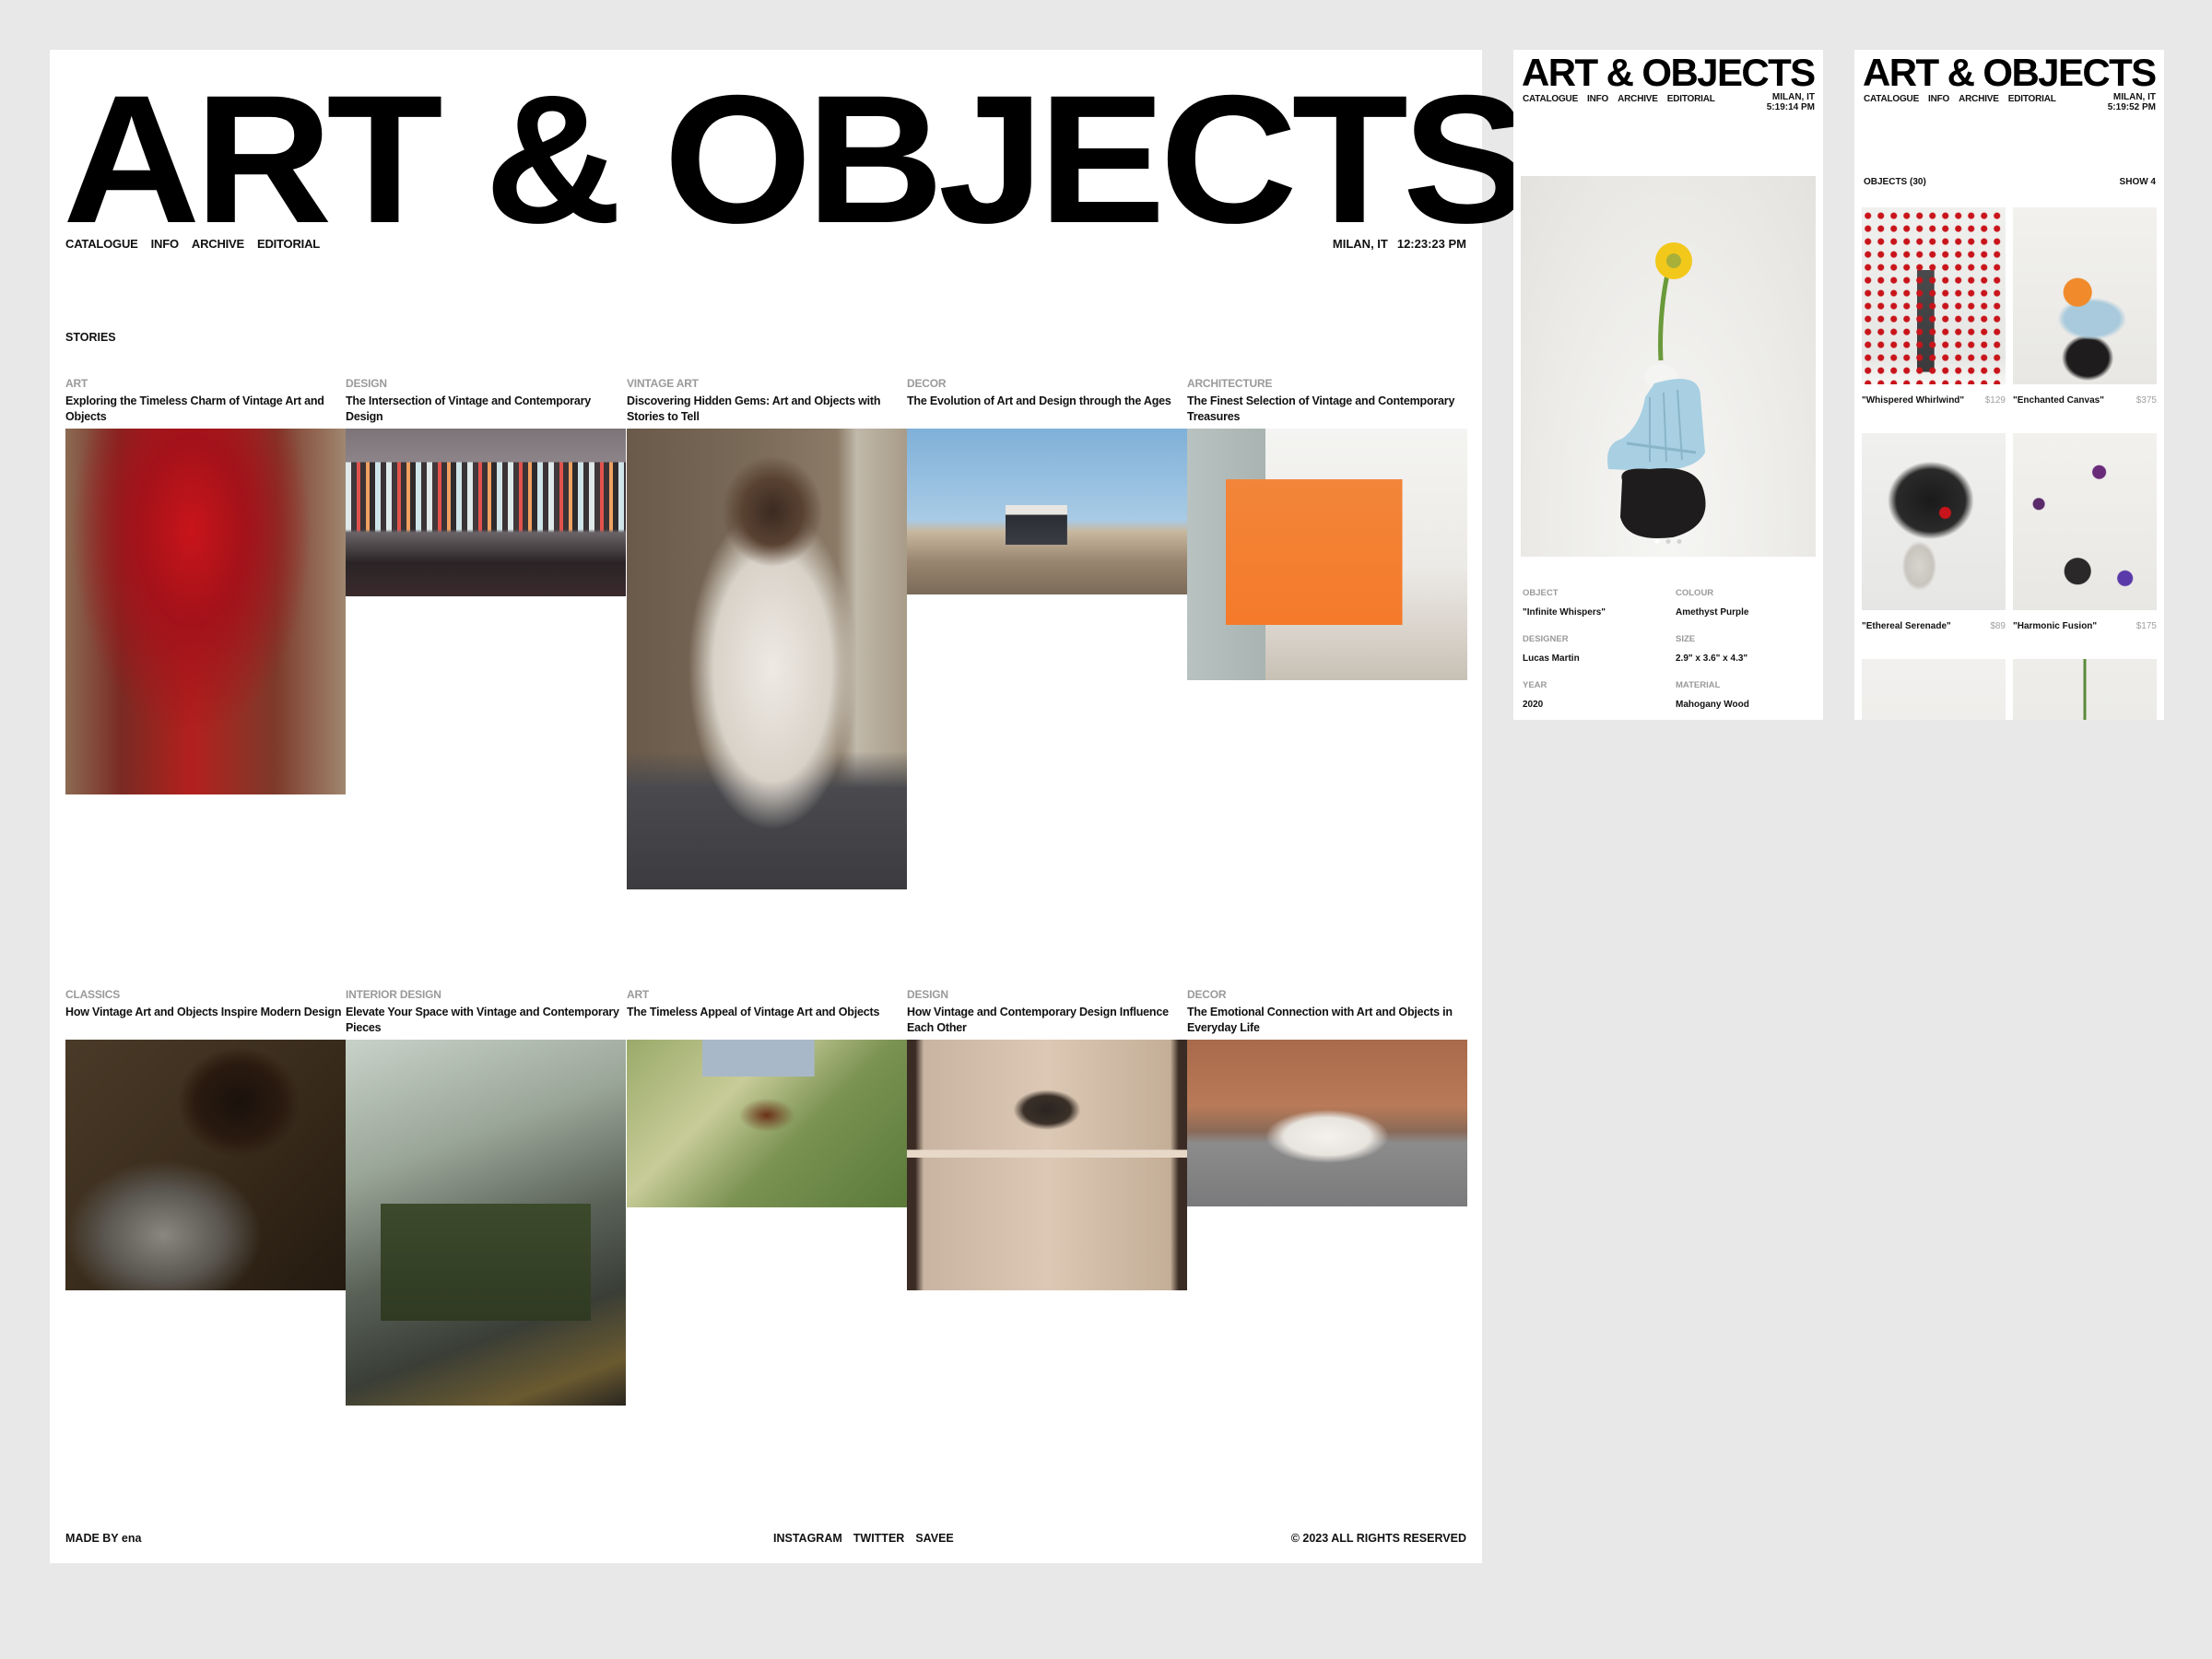 Image resolution: width=2212 pixels, height=1659 pixels. I want to click on story-category: INTERIOR DESIGN, so click(393, 994).